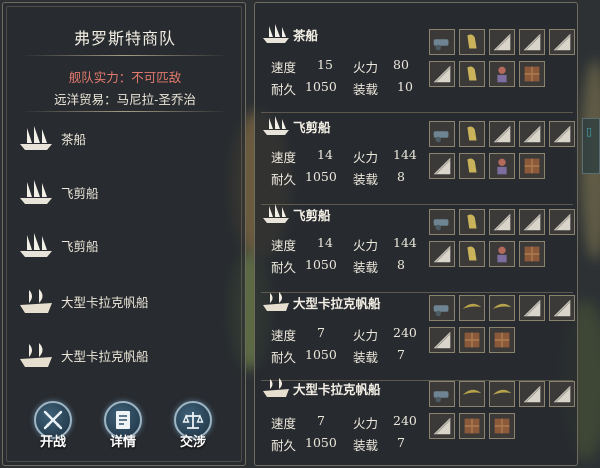  I want to click on negotiate-label: 交涉, so click(192, 442).